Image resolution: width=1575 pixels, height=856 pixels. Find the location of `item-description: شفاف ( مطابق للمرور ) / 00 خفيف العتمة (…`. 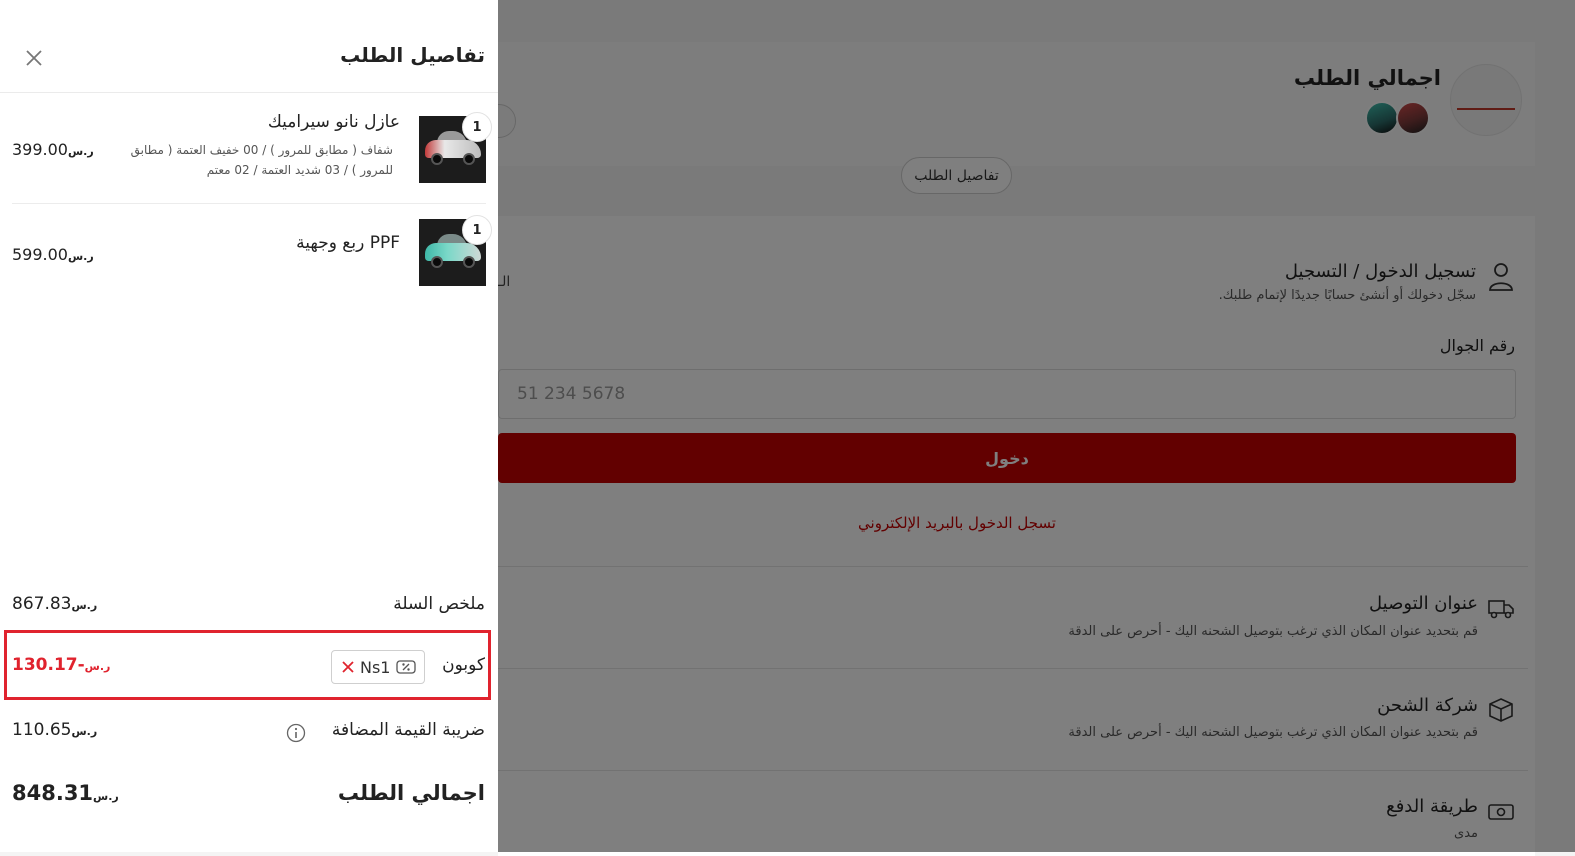

item-description: شفاف ( مطابق للمرور ) / 00 خفيف العتمة (… is located at coordinates (261, 160).